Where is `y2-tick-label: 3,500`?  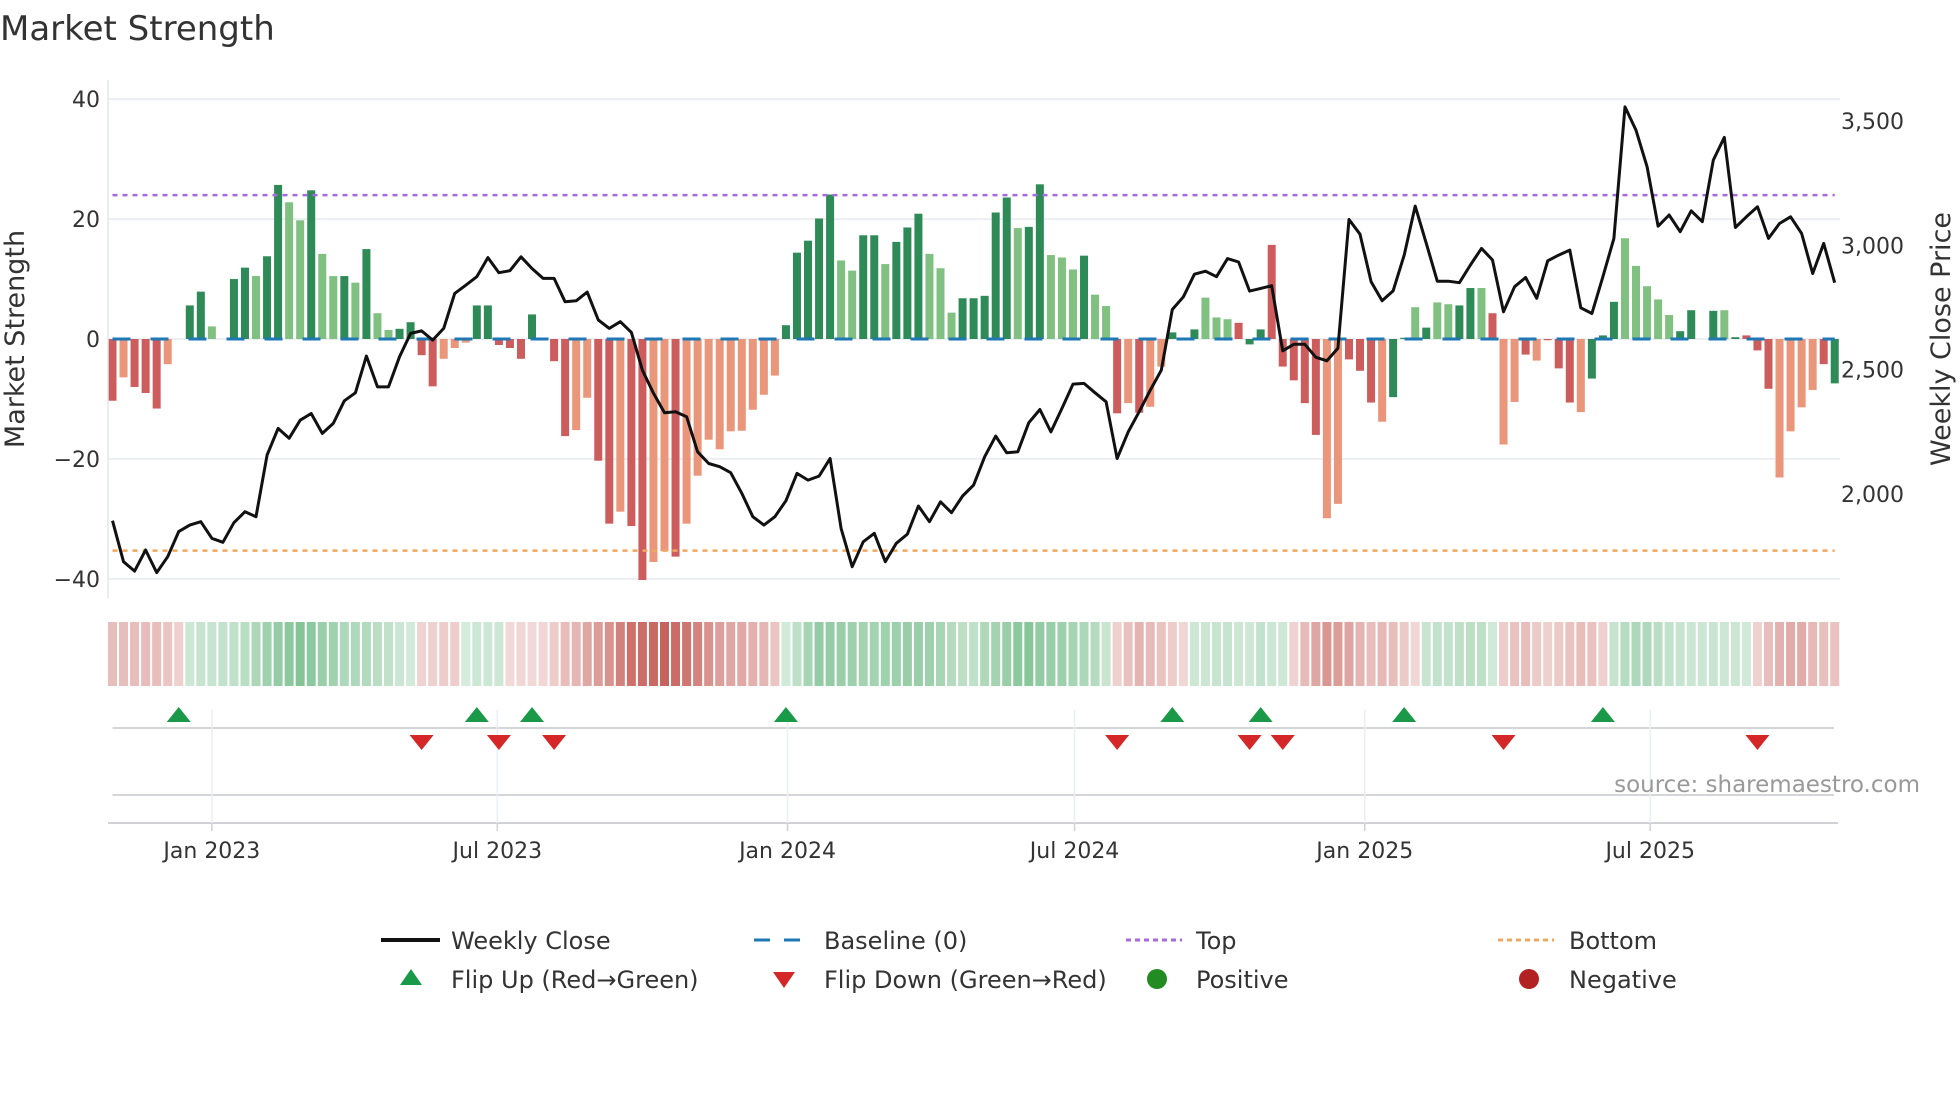
y2-tick-label: 3,500 is located at coordinates (1872, 122).